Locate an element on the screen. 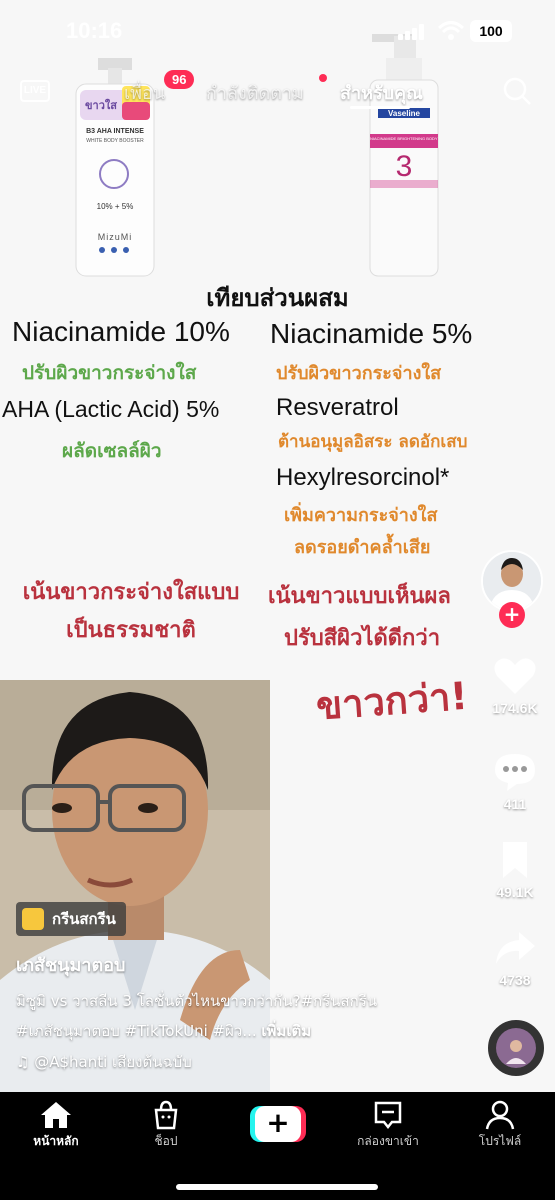  right-line: NIACINAMIDE BRIGHTENING BODY LOTION is located at coordinates (404, 138).